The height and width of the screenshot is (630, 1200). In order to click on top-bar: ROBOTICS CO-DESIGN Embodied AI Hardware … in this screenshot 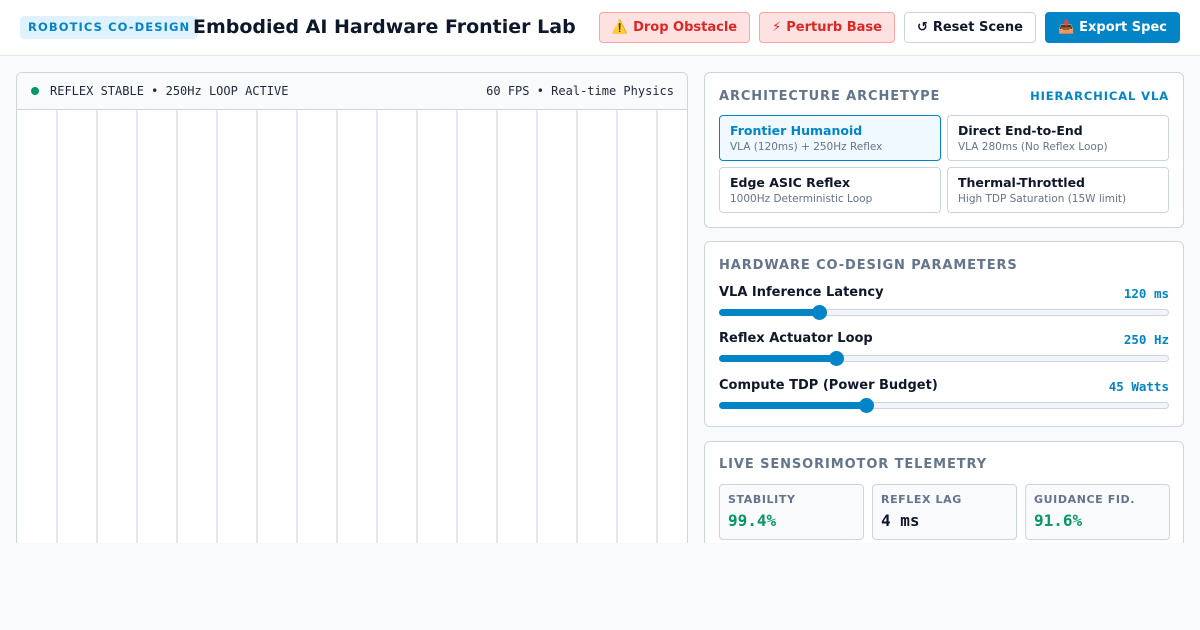, I will do `click(600, 28)`.